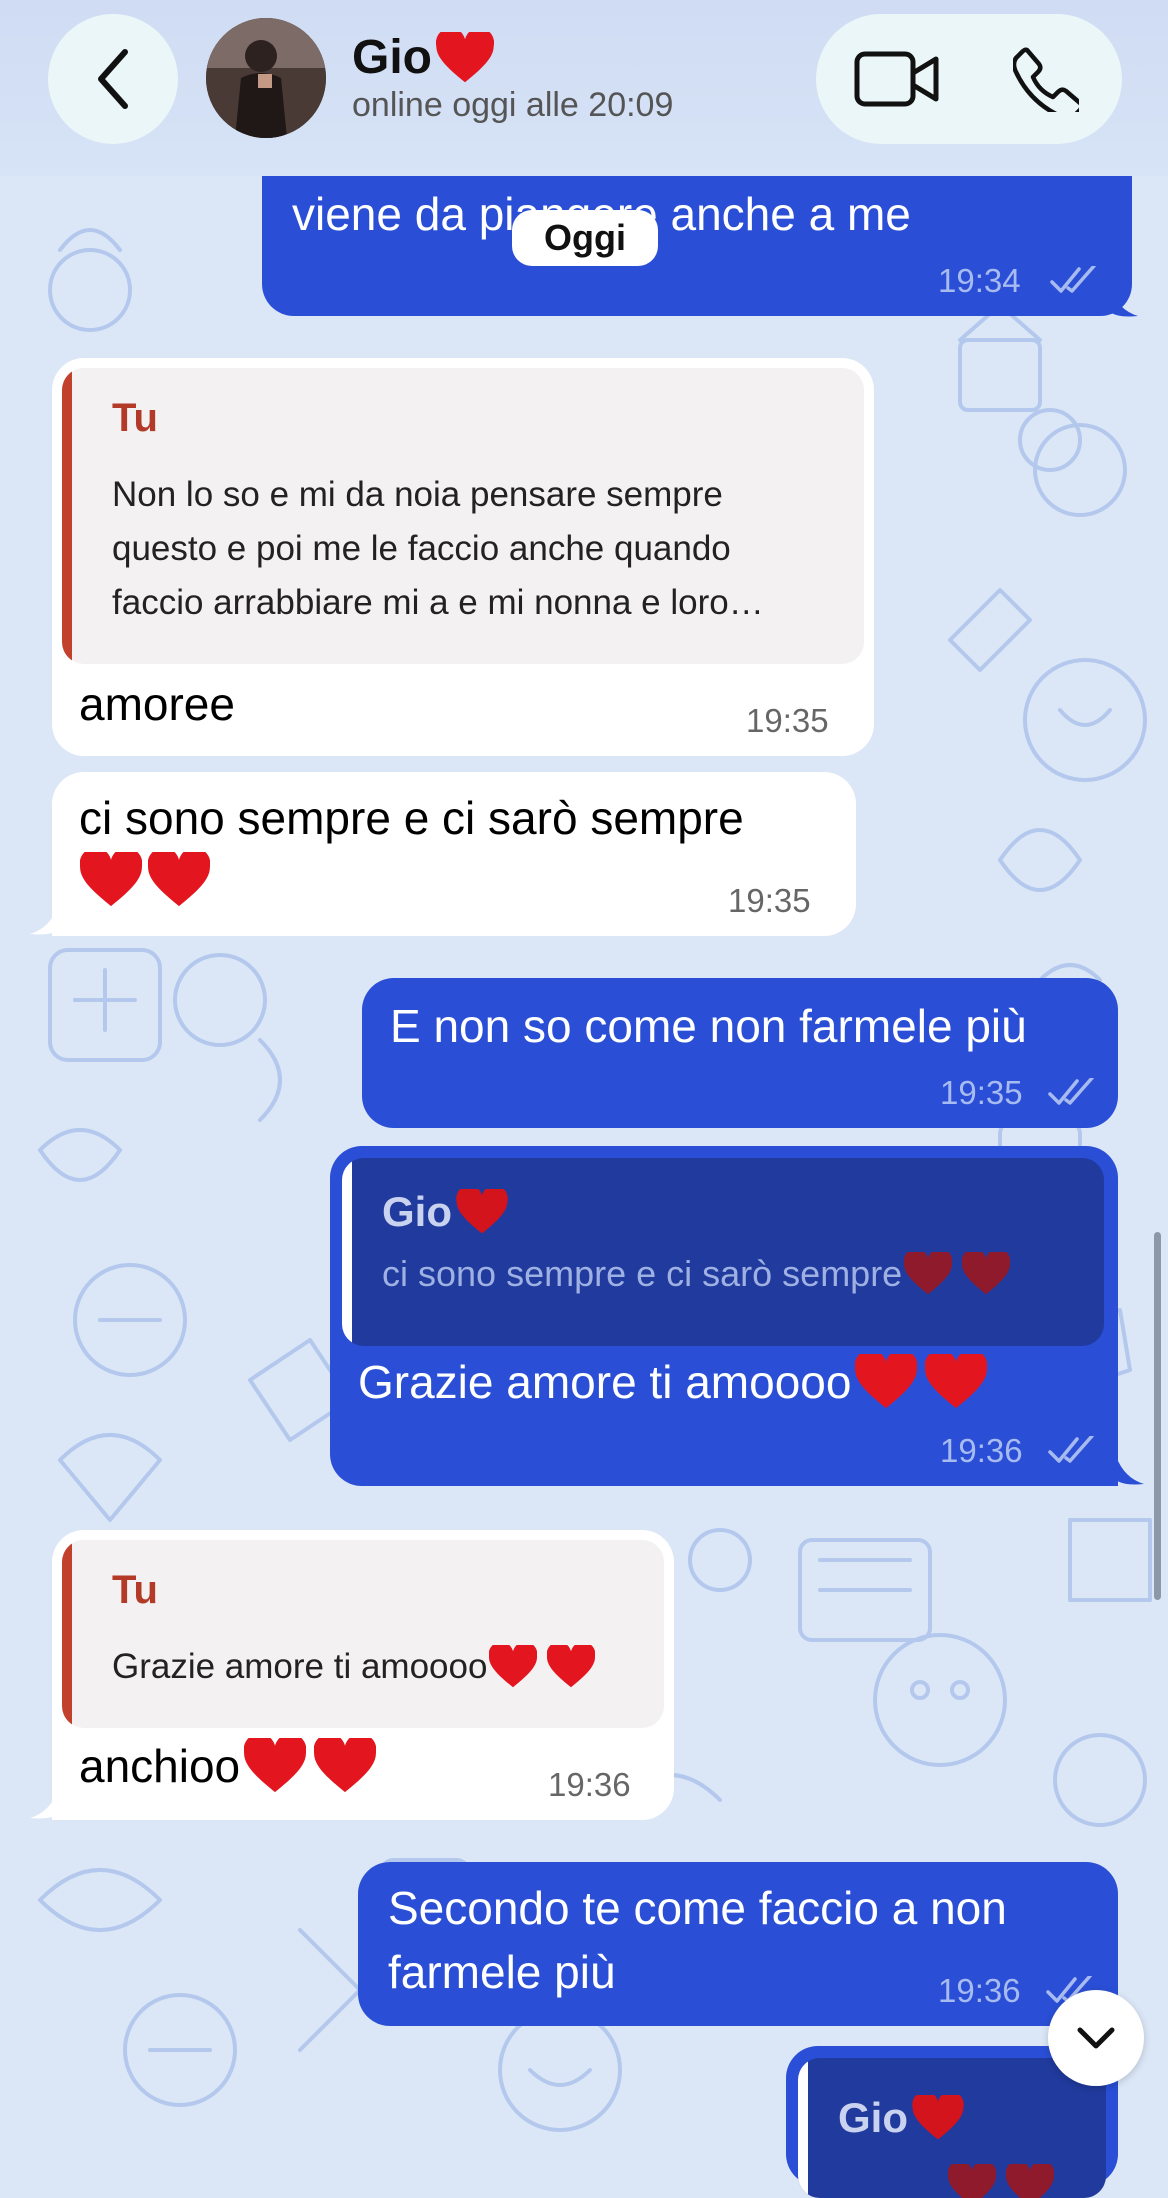 The image size is (1168, 2198). I want to click on quoted-reply: Gio ci sono sempre e ci sarò sempre, so click(723, 1252).